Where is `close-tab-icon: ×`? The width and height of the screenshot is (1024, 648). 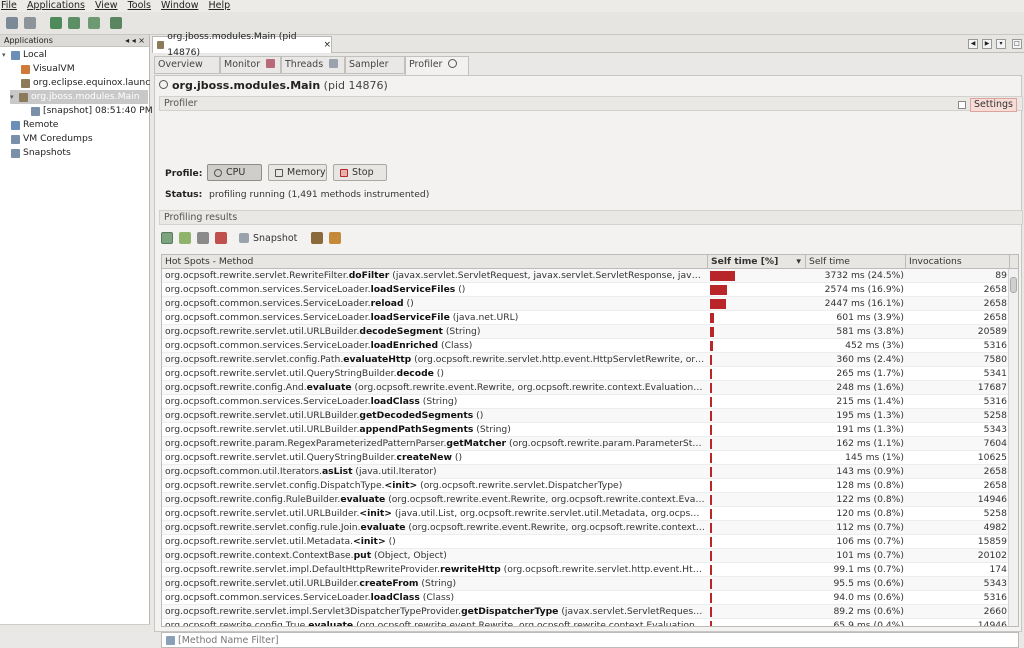
close-tab-icon: × is located at coordinates (327, 45).